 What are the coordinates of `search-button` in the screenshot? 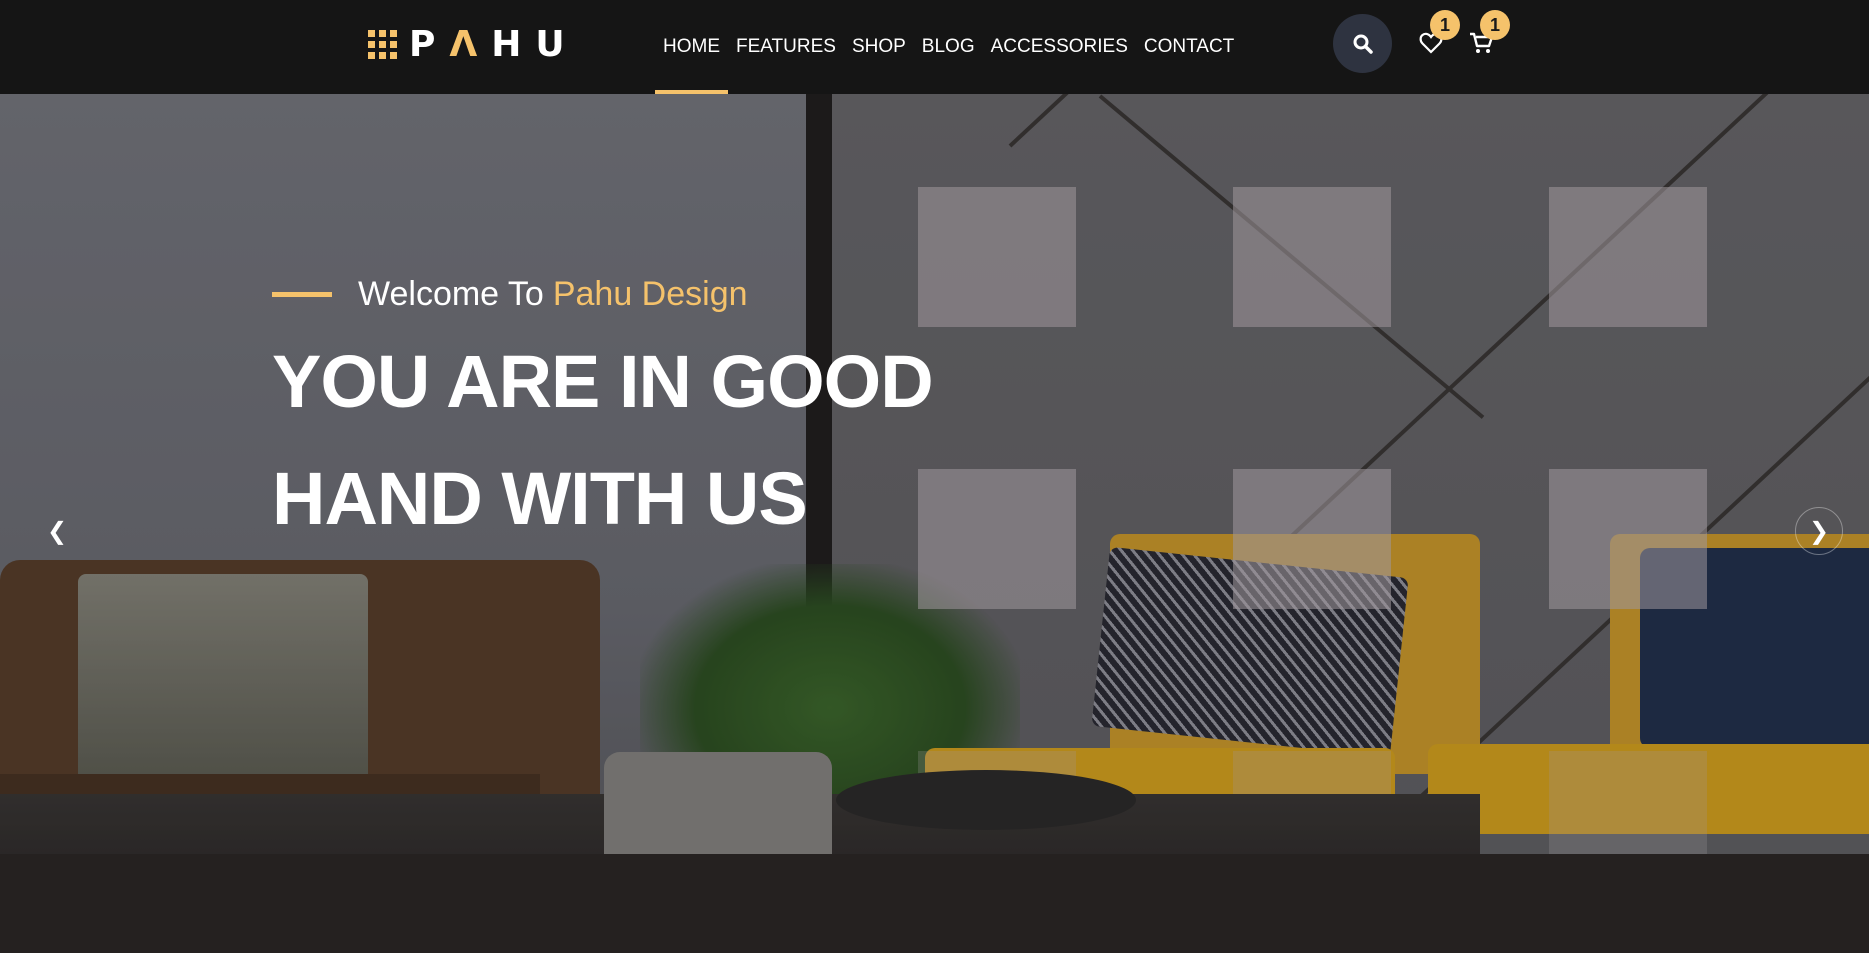 It's located at (1362, 43).